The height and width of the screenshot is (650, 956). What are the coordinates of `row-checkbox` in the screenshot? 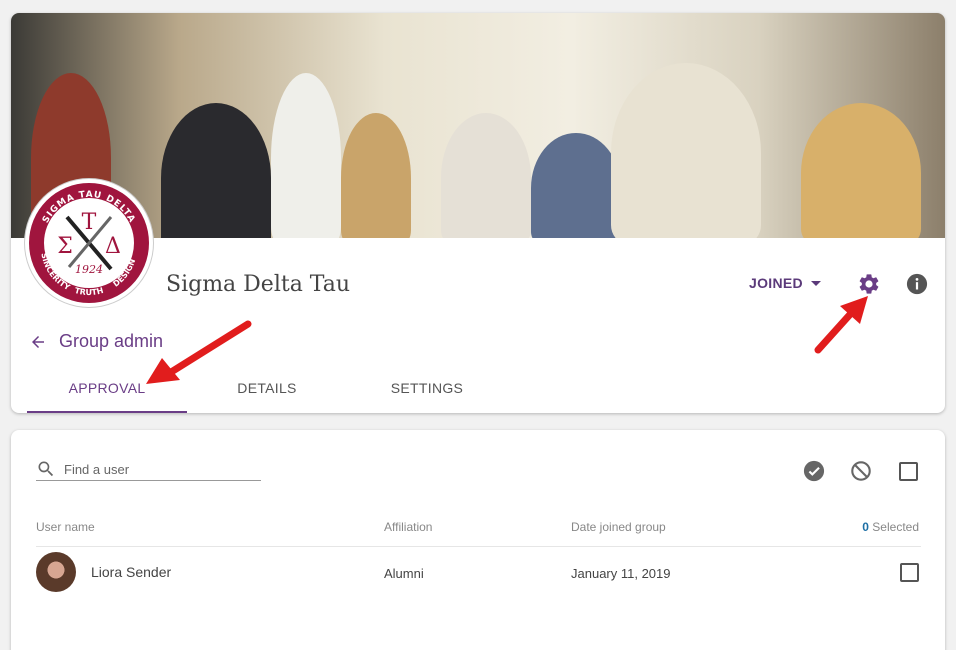 It's located at (909, 572).